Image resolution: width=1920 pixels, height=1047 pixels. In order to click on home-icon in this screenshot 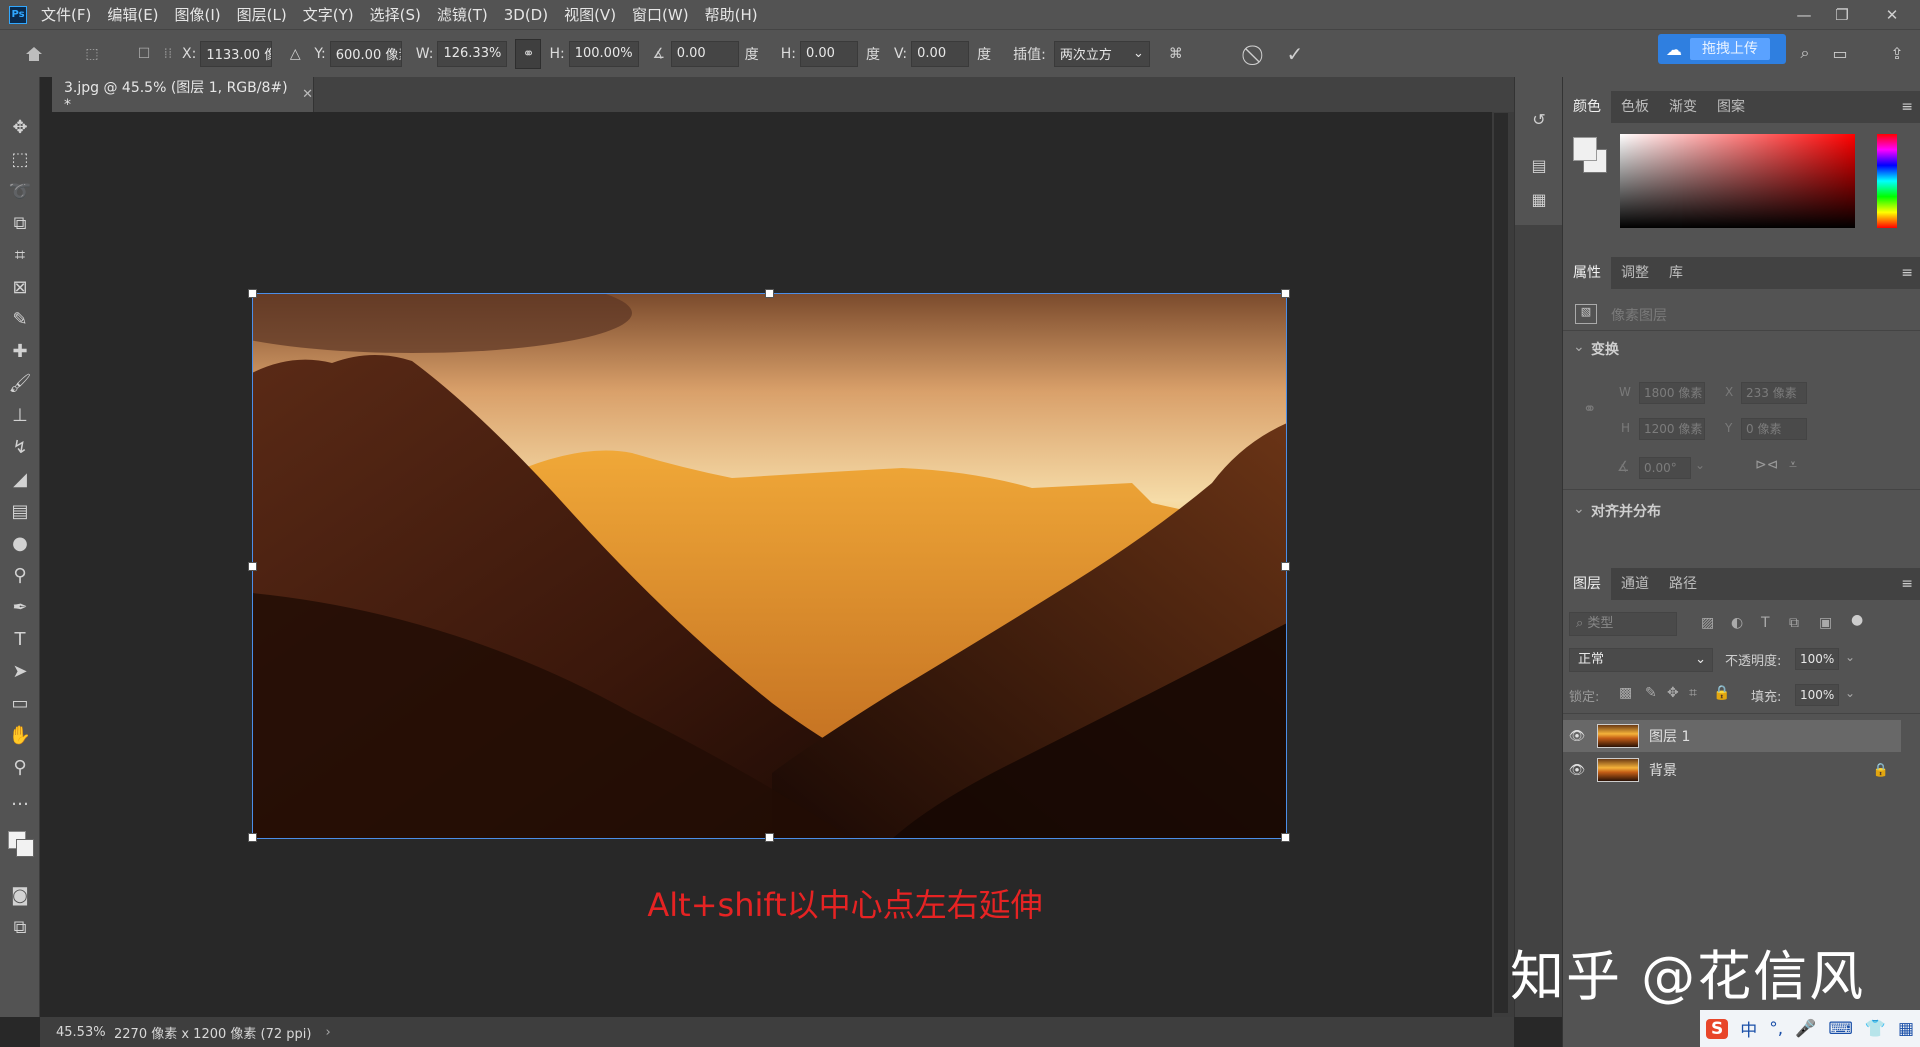, I will do `click(34, 54)`.